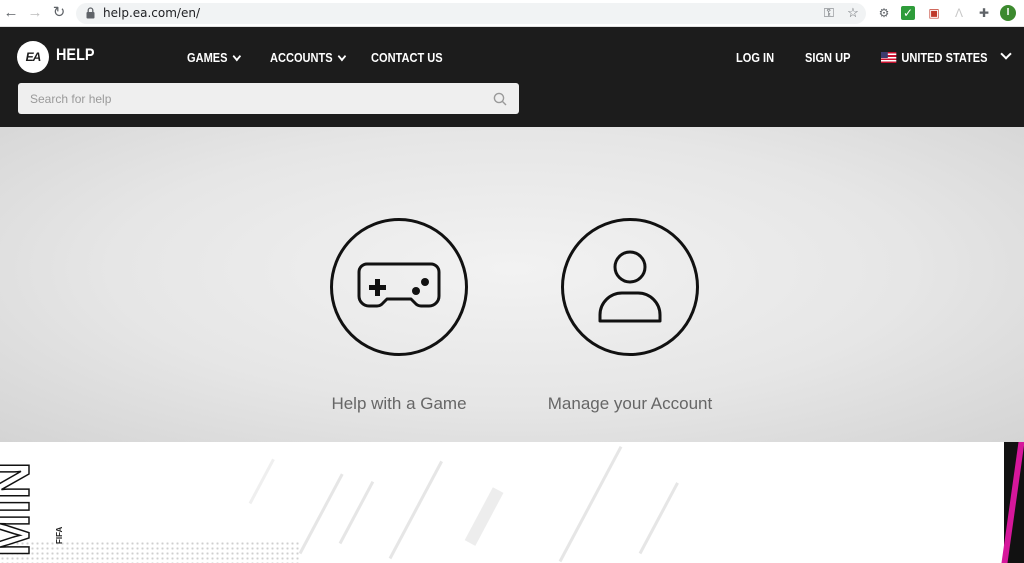  I want to click on help-with-game-tile: Help with a Game, so click(399, 316).